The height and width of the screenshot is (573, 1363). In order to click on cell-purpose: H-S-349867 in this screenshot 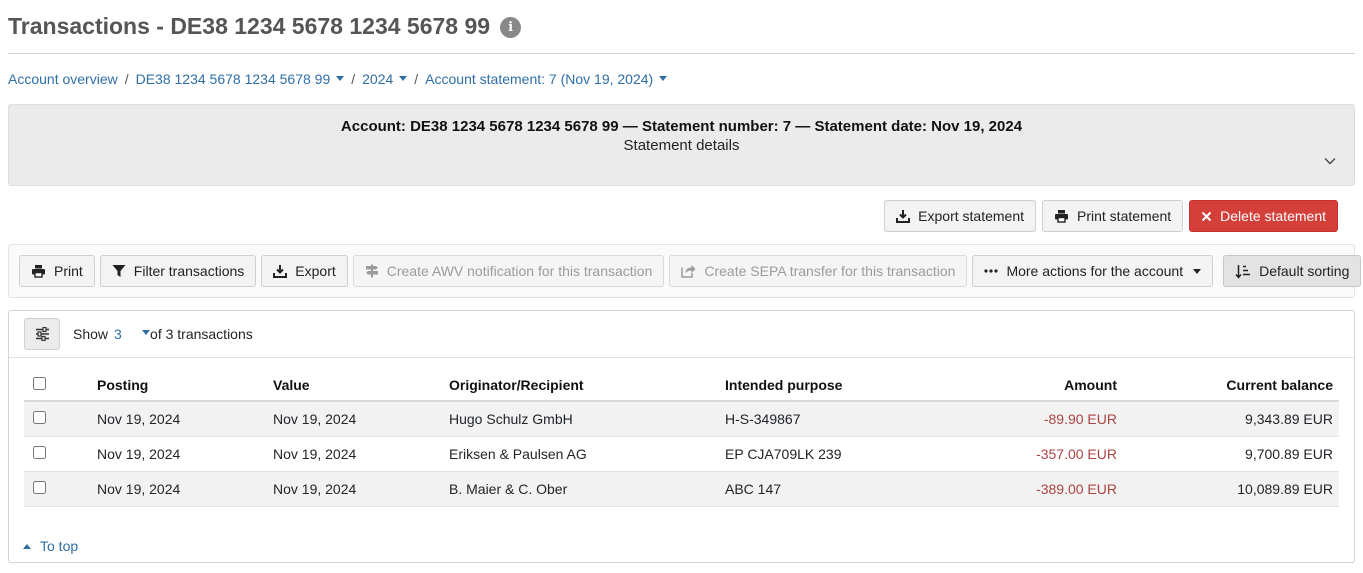, I will do `click(840, 419)`.